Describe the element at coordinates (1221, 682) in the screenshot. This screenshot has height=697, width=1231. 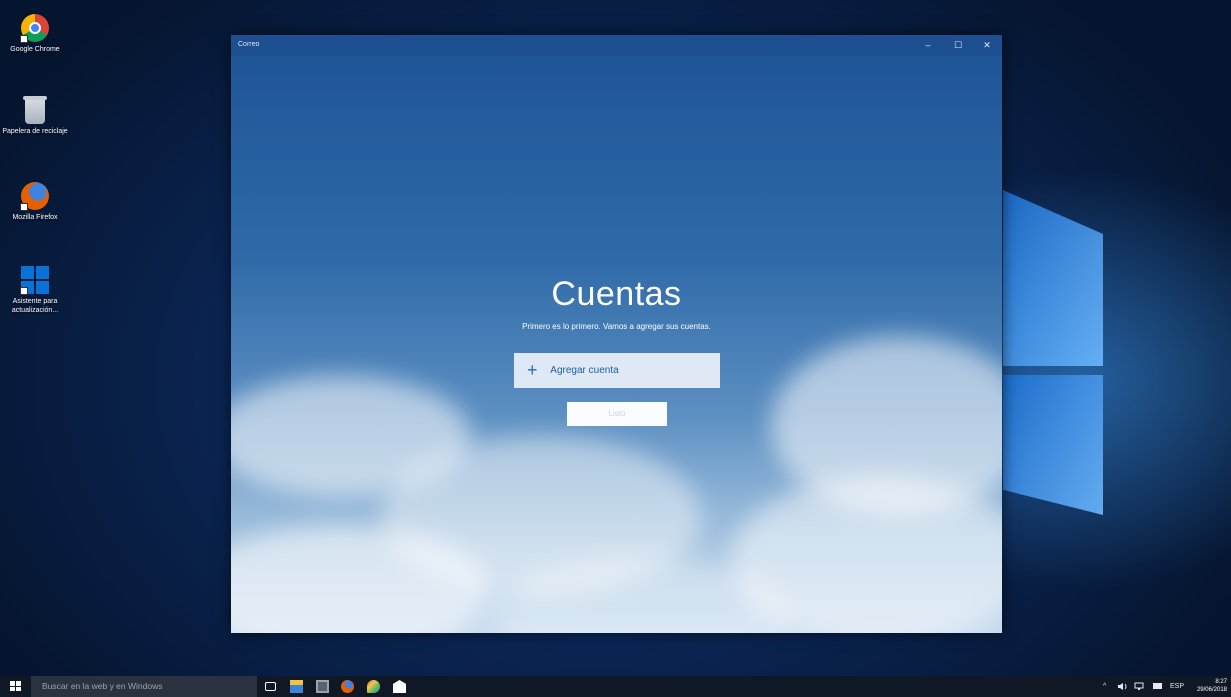
I see `clock-time: 8:27` at that location.